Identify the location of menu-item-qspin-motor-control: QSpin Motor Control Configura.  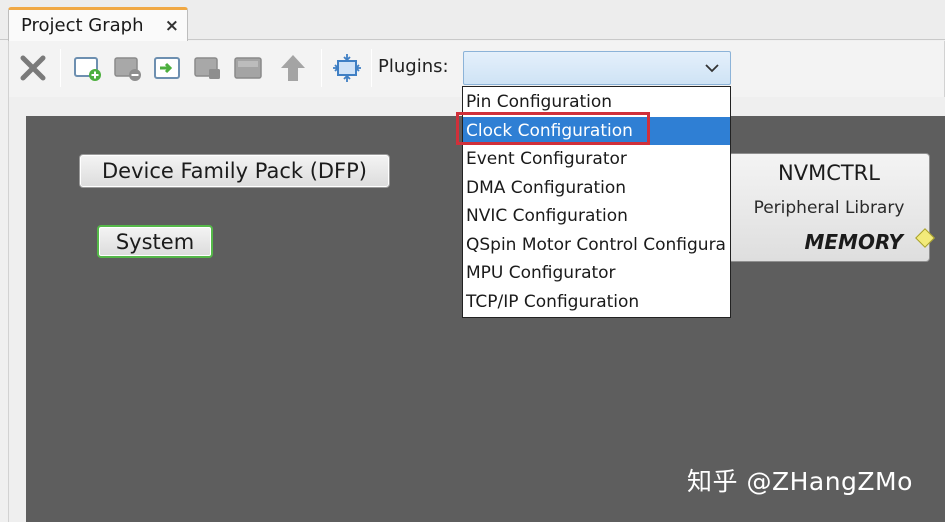
(596, 245).